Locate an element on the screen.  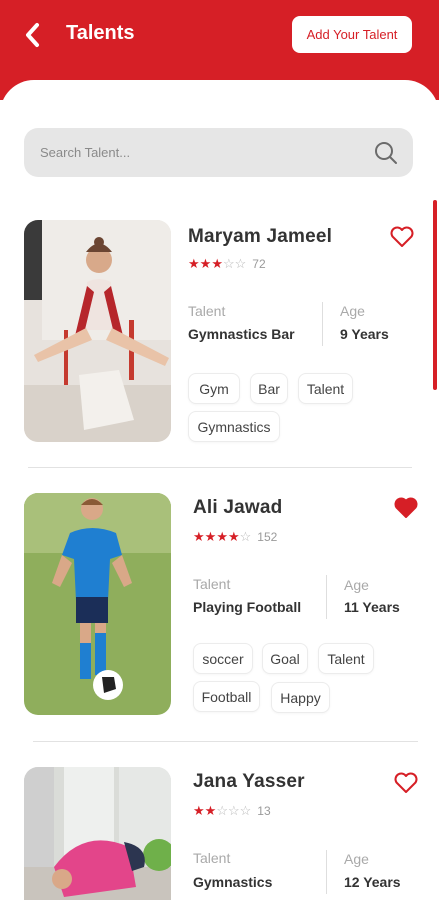
talent-name: Ali Jawad is located at coordinates (237, 508).